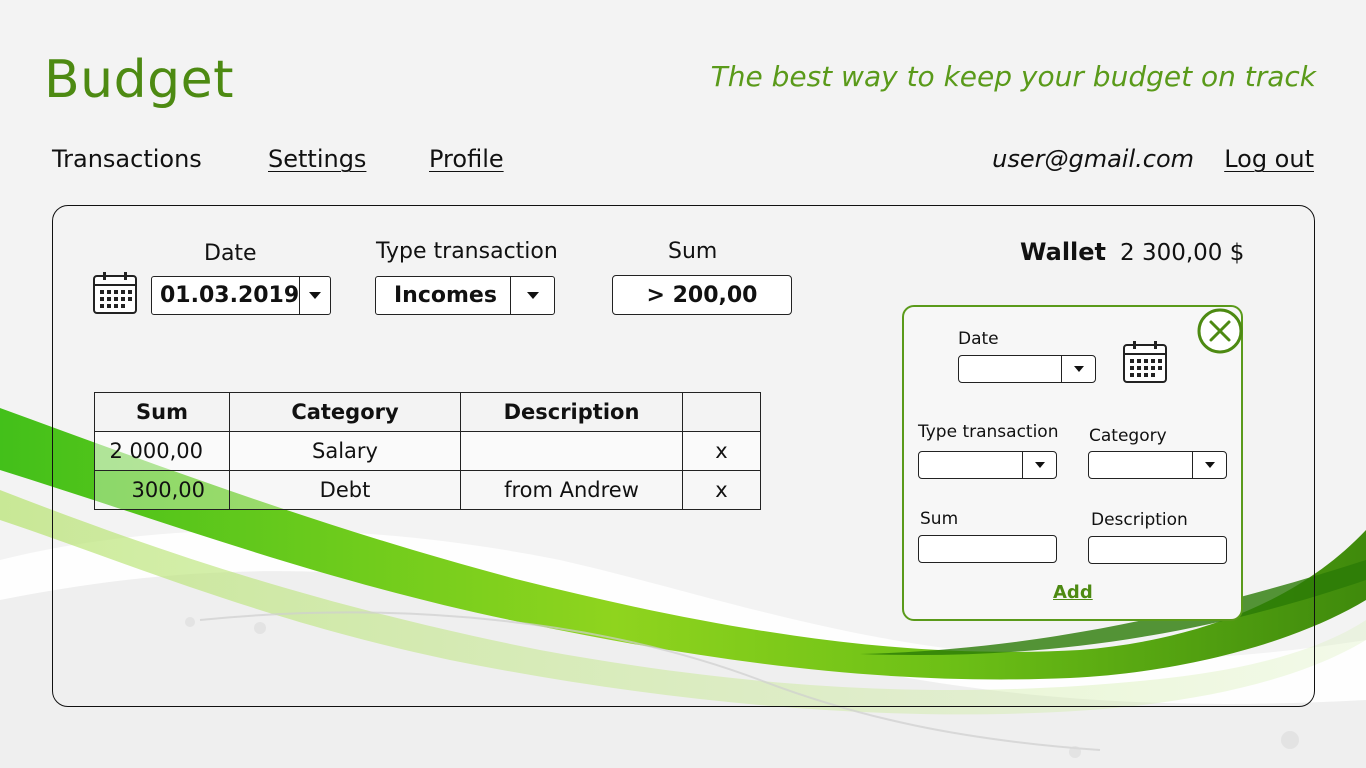  Describe the element at coordinates (571, 451) in the screenshot. I see `cell-description` at that location.